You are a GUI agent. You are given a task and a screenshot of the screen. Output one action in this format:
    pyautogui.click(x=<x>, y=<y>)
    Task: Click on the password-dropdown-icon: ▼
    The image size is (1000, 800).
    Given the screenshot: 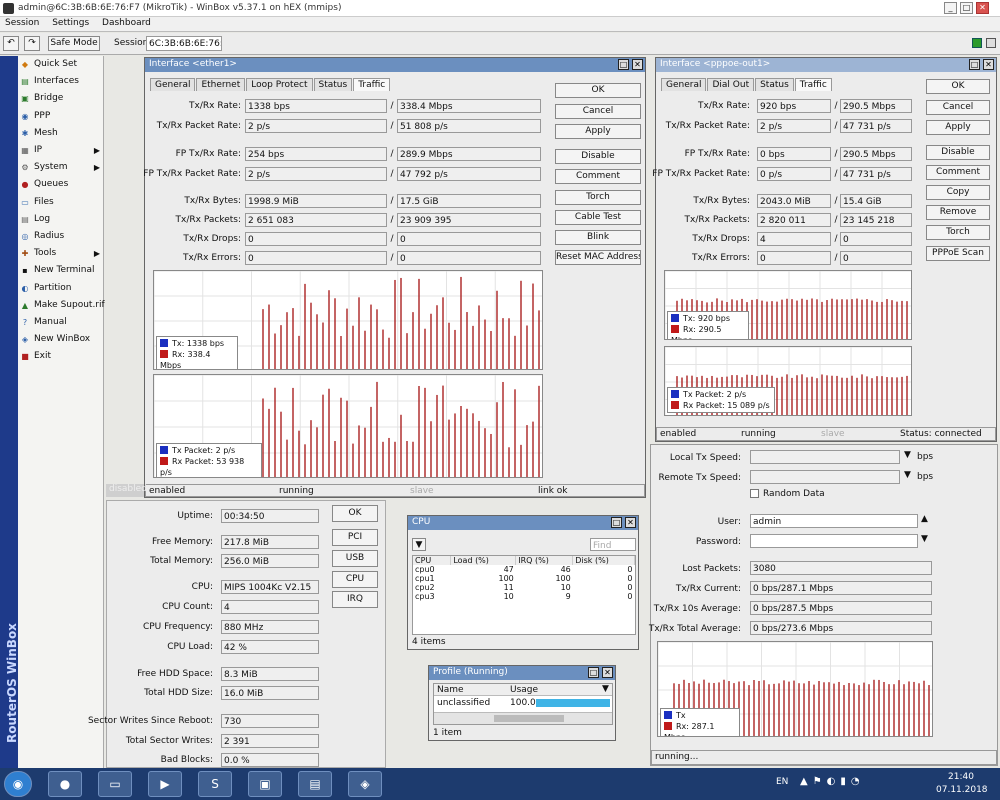 What is the action you would take?
    pyautogui.click(x=924, y=539)
    